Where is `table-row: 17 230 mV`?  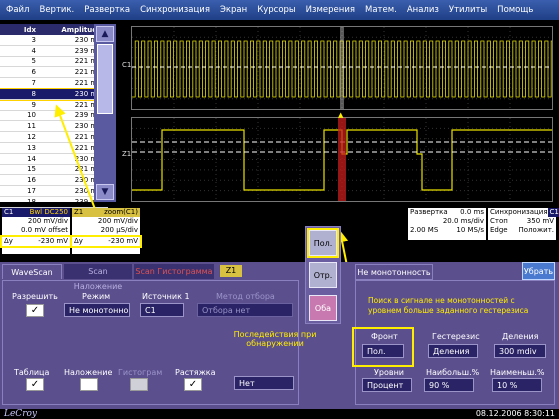 table-row: 17 230 mV is located at coordinates (54, 191).